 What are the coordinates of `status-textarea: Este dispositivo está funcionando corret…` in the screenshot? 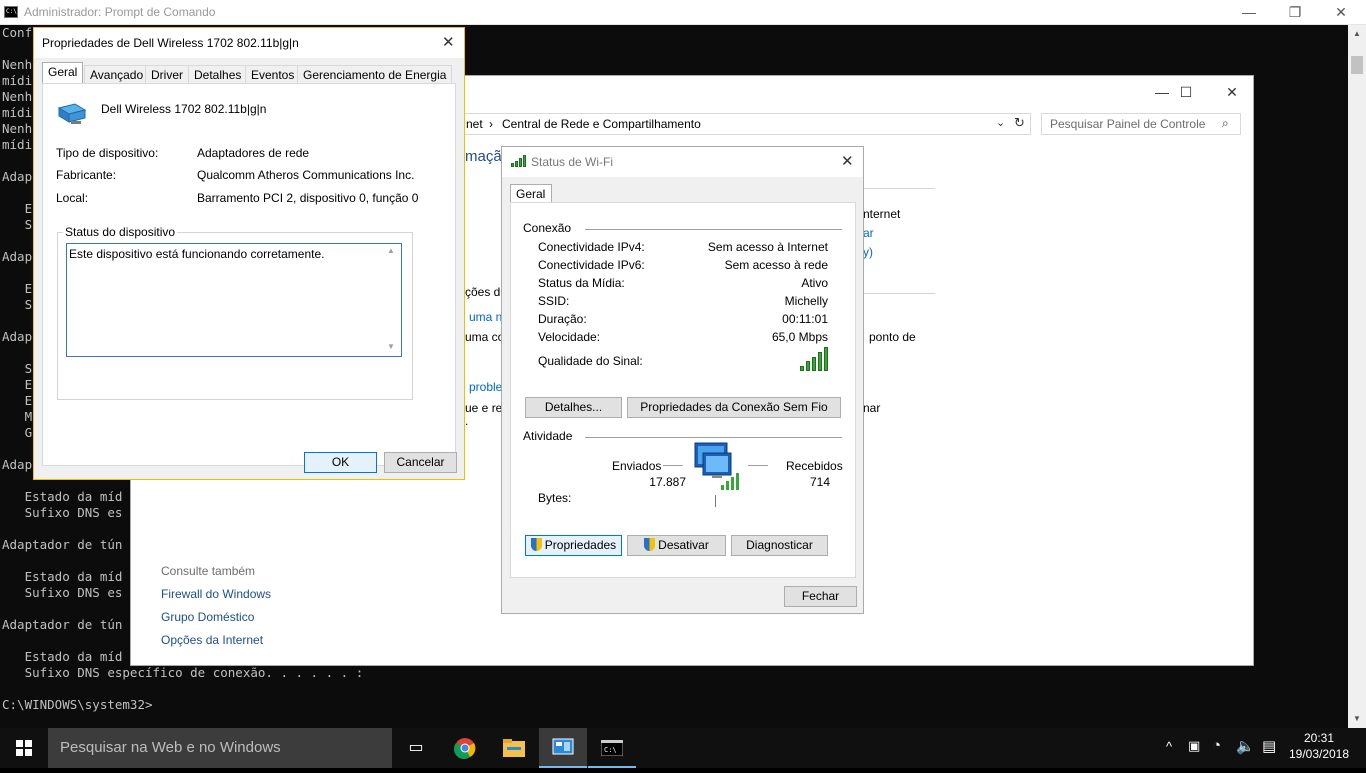 It's located at (234, 300).